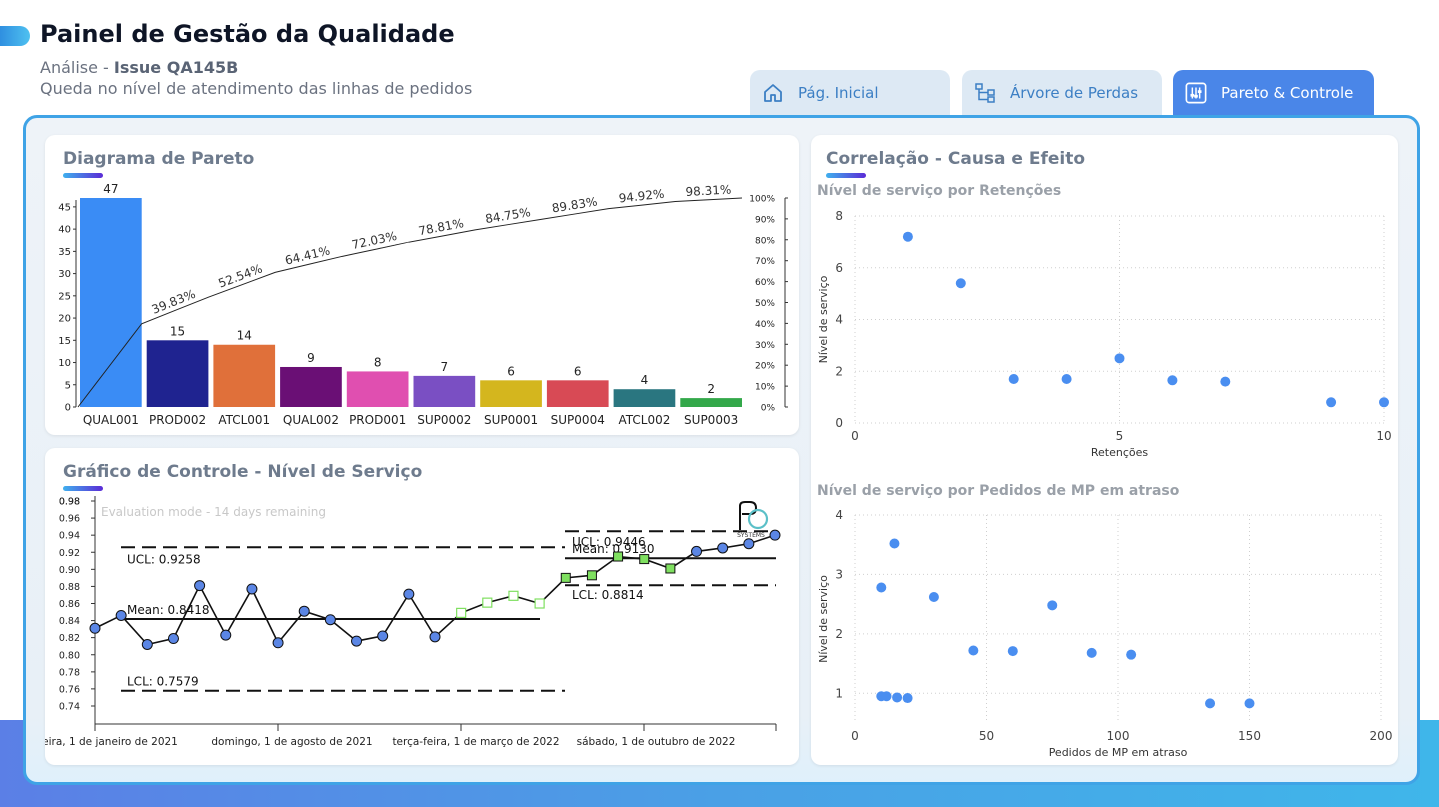  I want to click on page-title: Painel de Gestão da Qualidade, so click(247, 34).